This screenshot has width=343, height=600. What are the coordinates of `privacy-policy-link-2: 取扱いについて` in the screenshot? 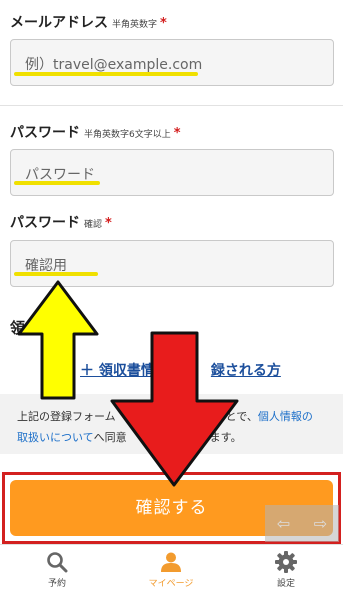 It's located at (55, 437).